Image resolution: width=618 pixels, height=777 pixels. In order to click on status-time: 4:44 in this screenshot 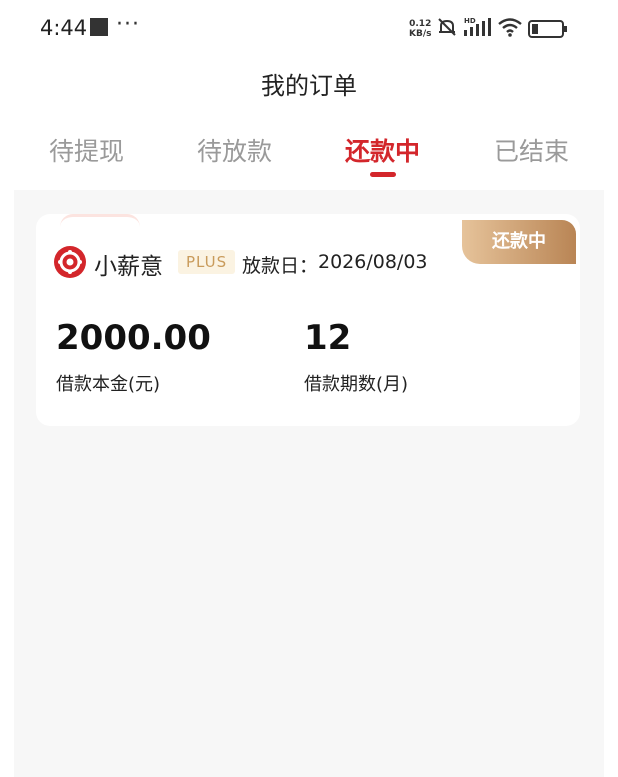, I will do `click(64, 28)`.